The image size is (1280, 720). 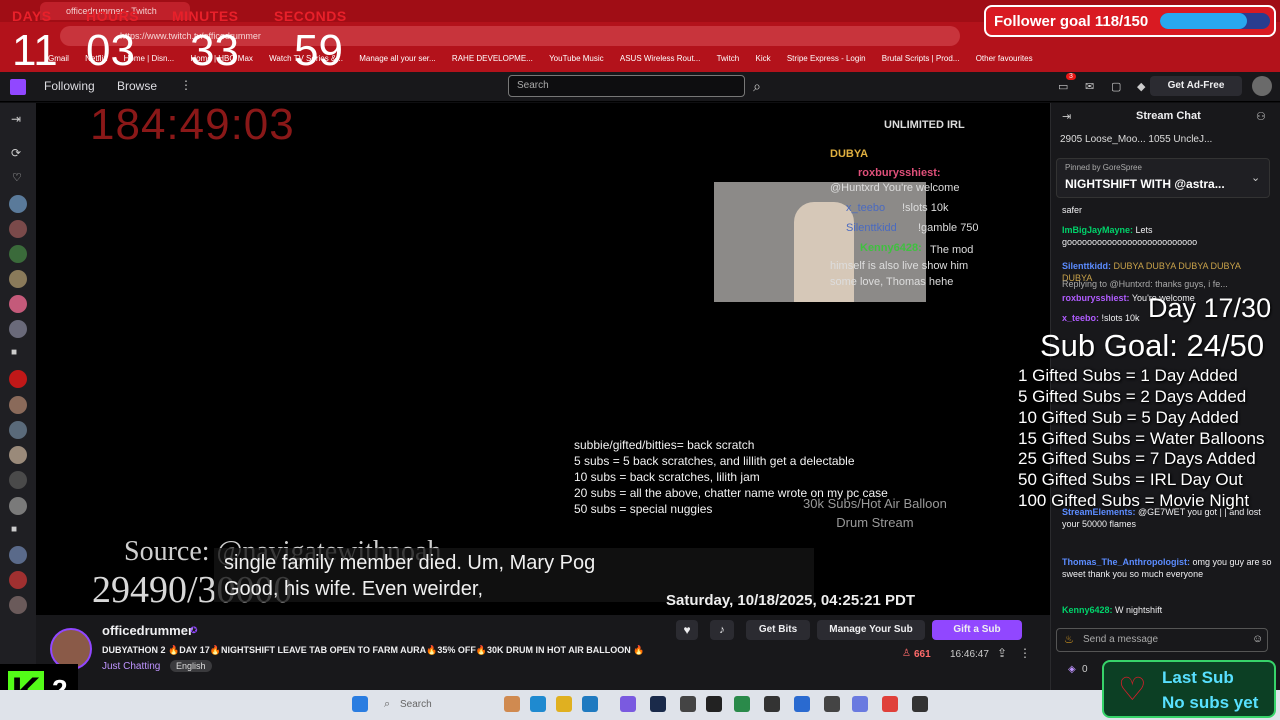 What do you see at coordinates (728, 59) in the screenshot?
I see `bookmark: Twitch` at bounding box center [728, 59].